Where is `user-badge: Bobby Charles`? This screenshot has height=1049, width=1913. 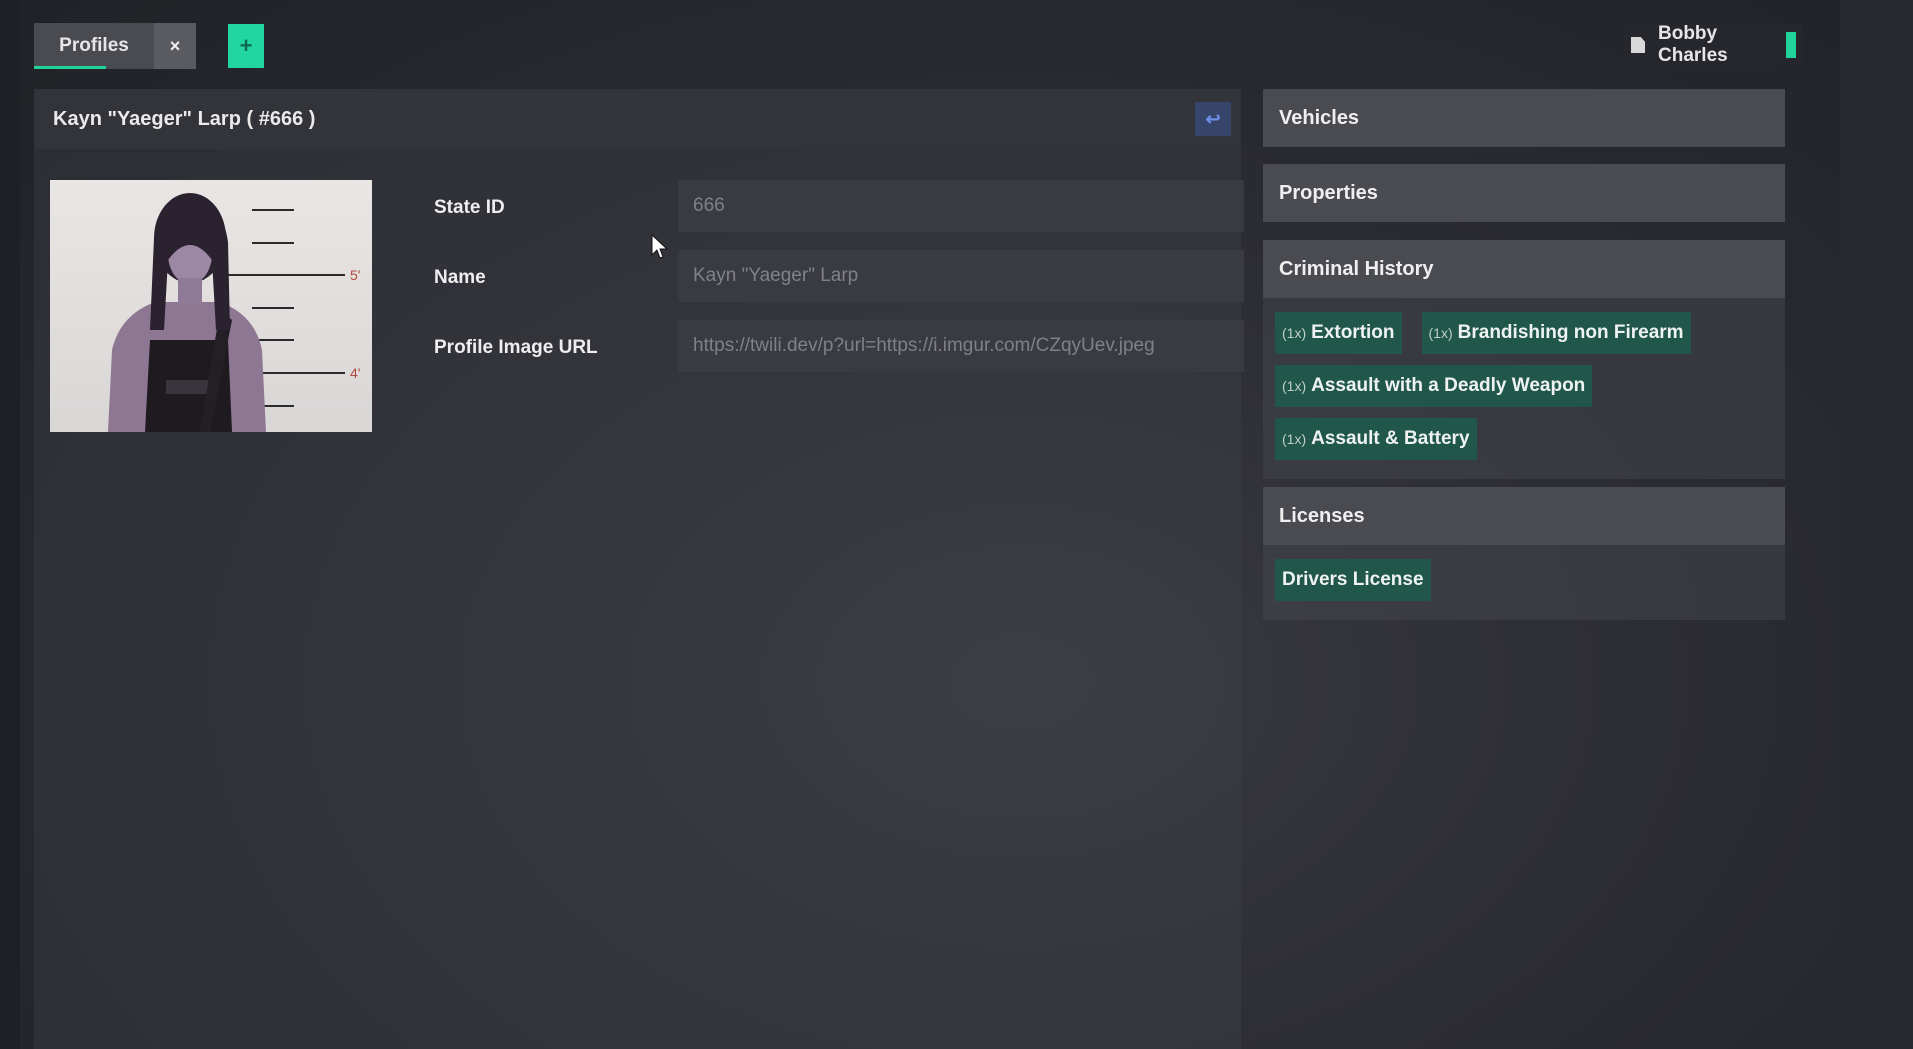 user-badge: Bobby Charles is located at coordinates (1713, 44).